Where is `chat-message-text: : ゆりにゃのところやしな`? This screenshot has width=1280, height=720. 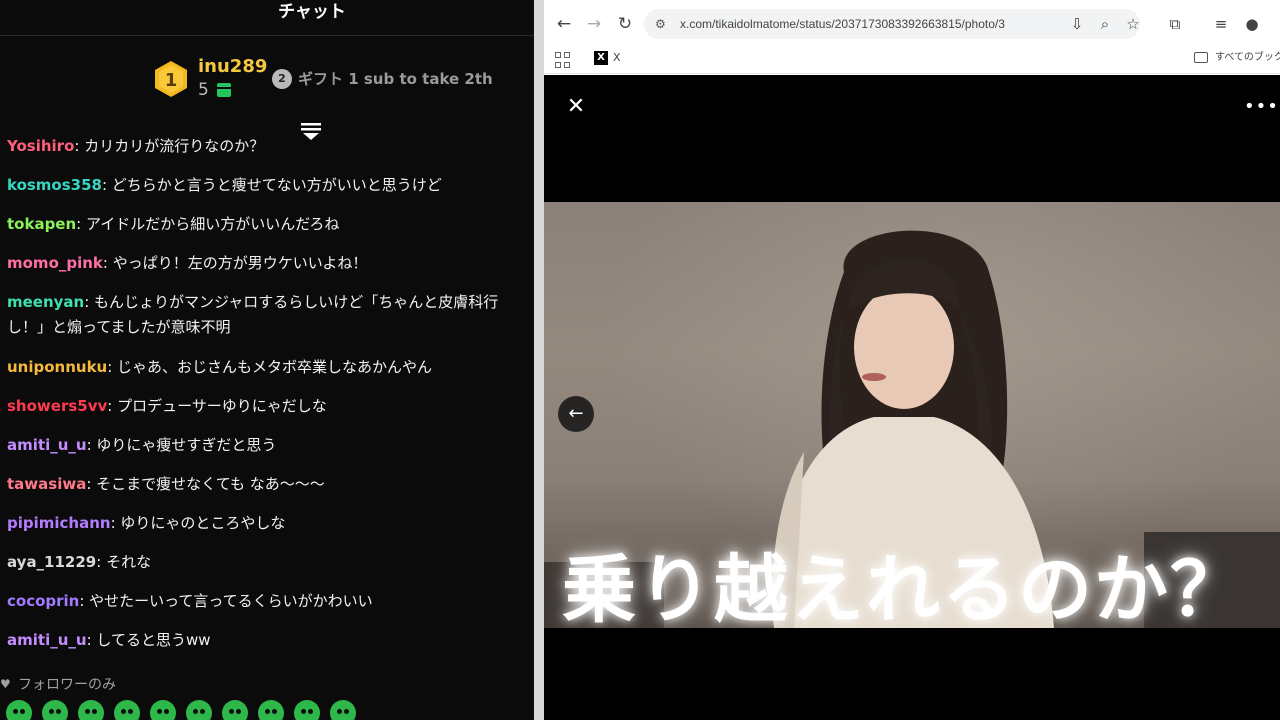
chat-message-text: : ゆりにゃのところやしな is located at coordinates (198, 523).